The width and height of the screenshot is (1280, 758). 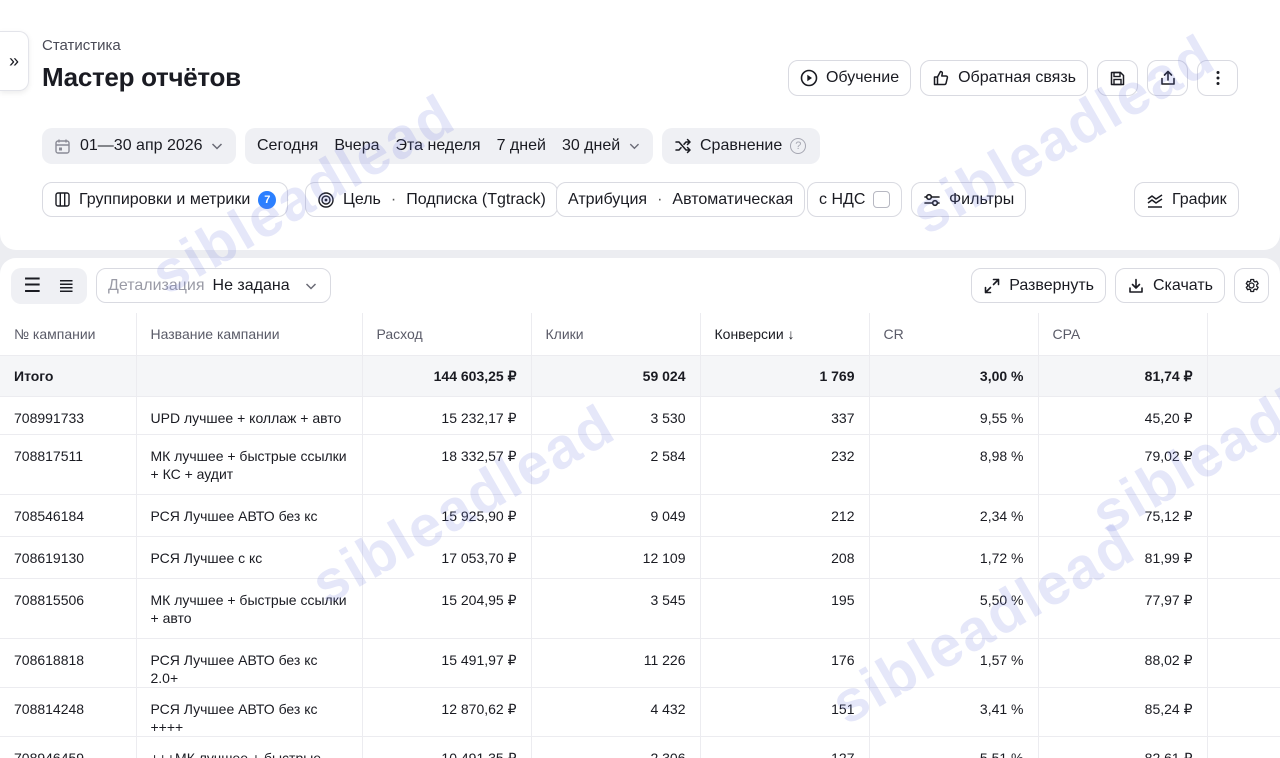 I want to click on compact-view-icon: ☰, so click(x=32, y=286).